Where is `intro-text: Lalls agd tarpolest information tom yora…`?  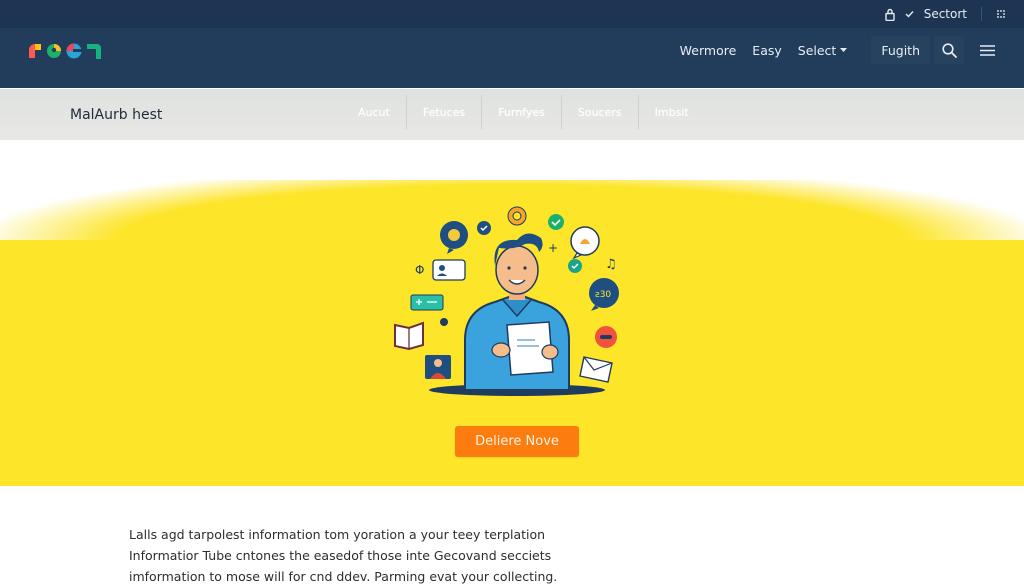
intro-text: Lalls agd tarpolest information tom yora… is located at coordinates (359, 554).